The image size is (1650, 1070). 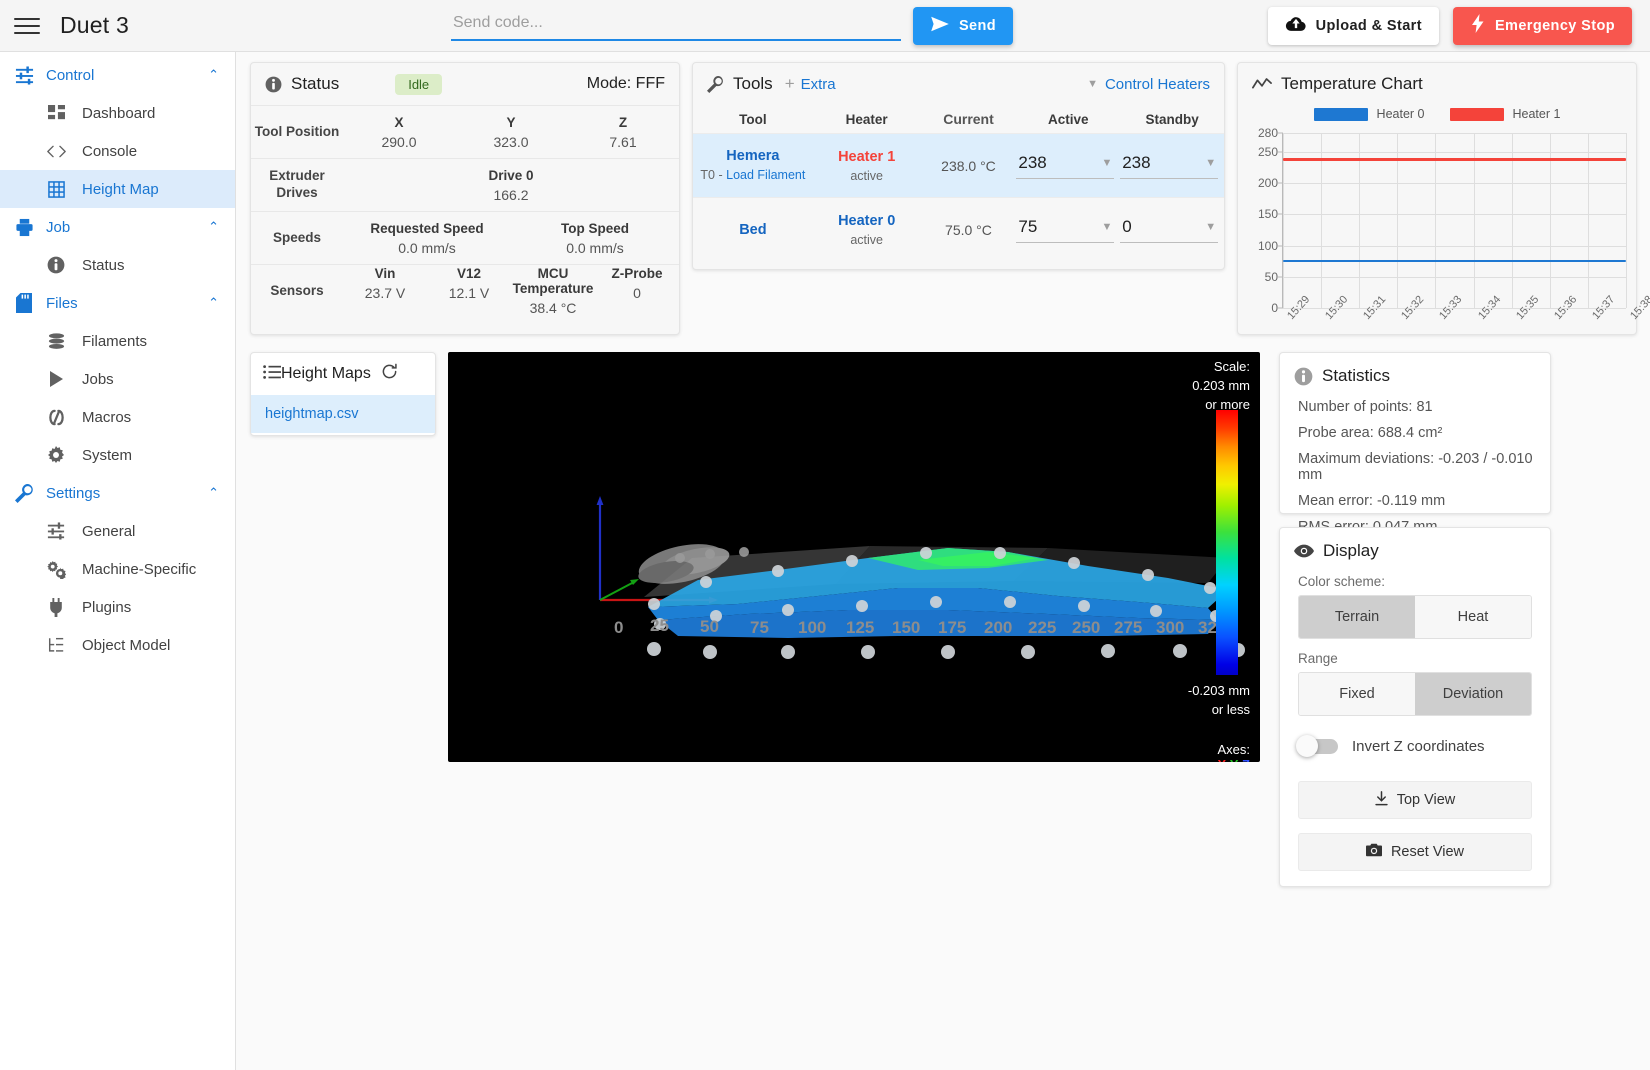 I want to click on range-deviation-button: Deviation, so click(x=1473, y=694).